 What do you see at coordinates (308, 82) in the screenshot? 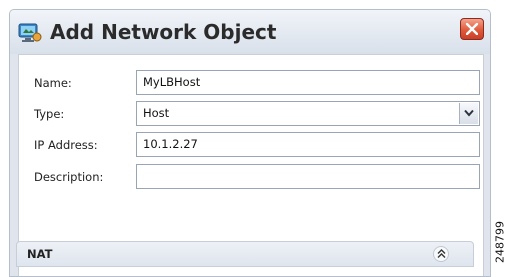
I see `name-field: MyLBHost` at bounding box center [308, 82].